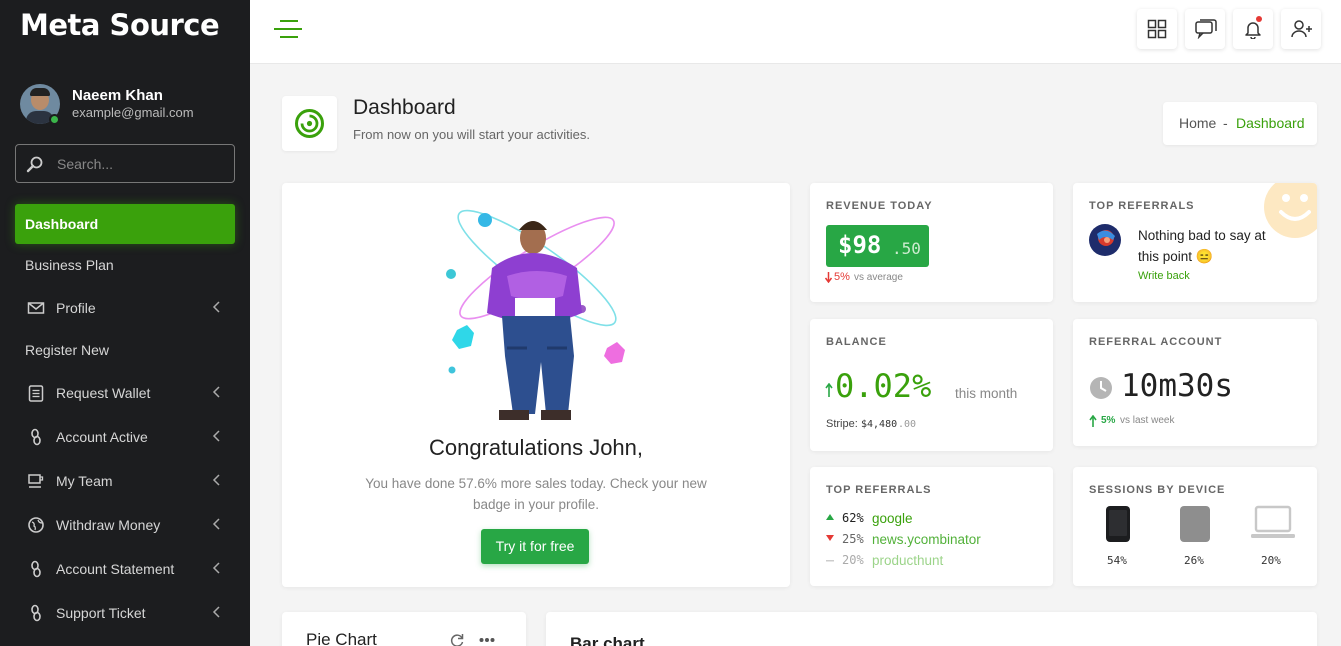 This screenshot has height=646, width=1341. I want to click on sidebar-item-dashboard: Dashboard, so click(125, 224).